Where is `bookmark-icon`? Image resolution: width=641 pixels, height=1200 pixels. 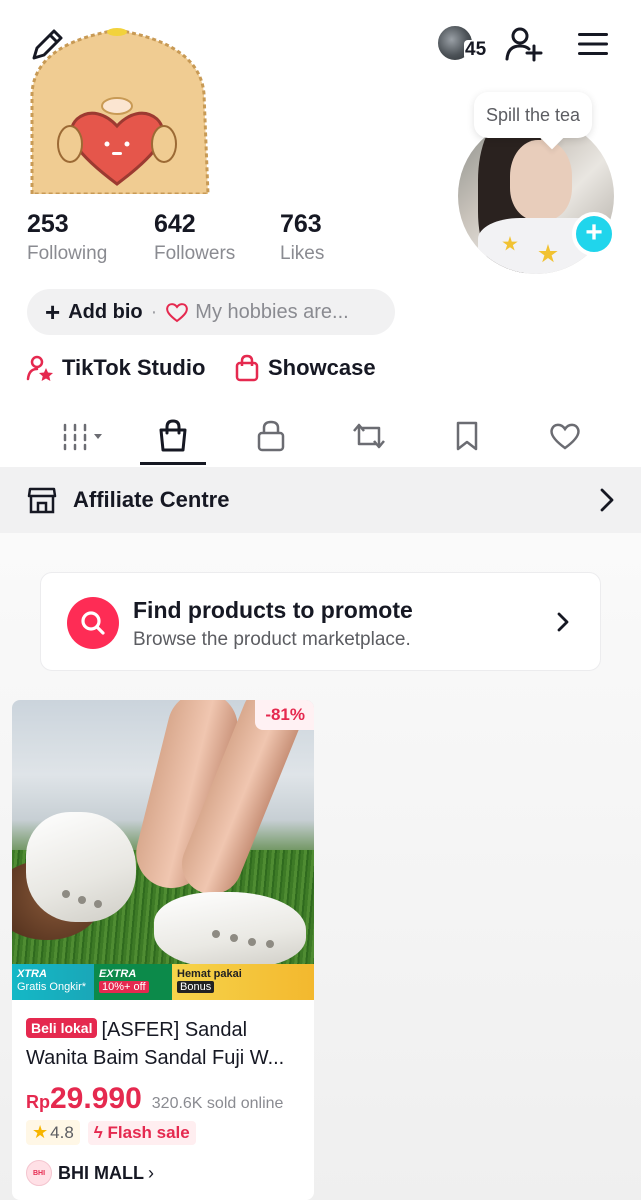
bookmark-icon is located at coordinates (467, 436).